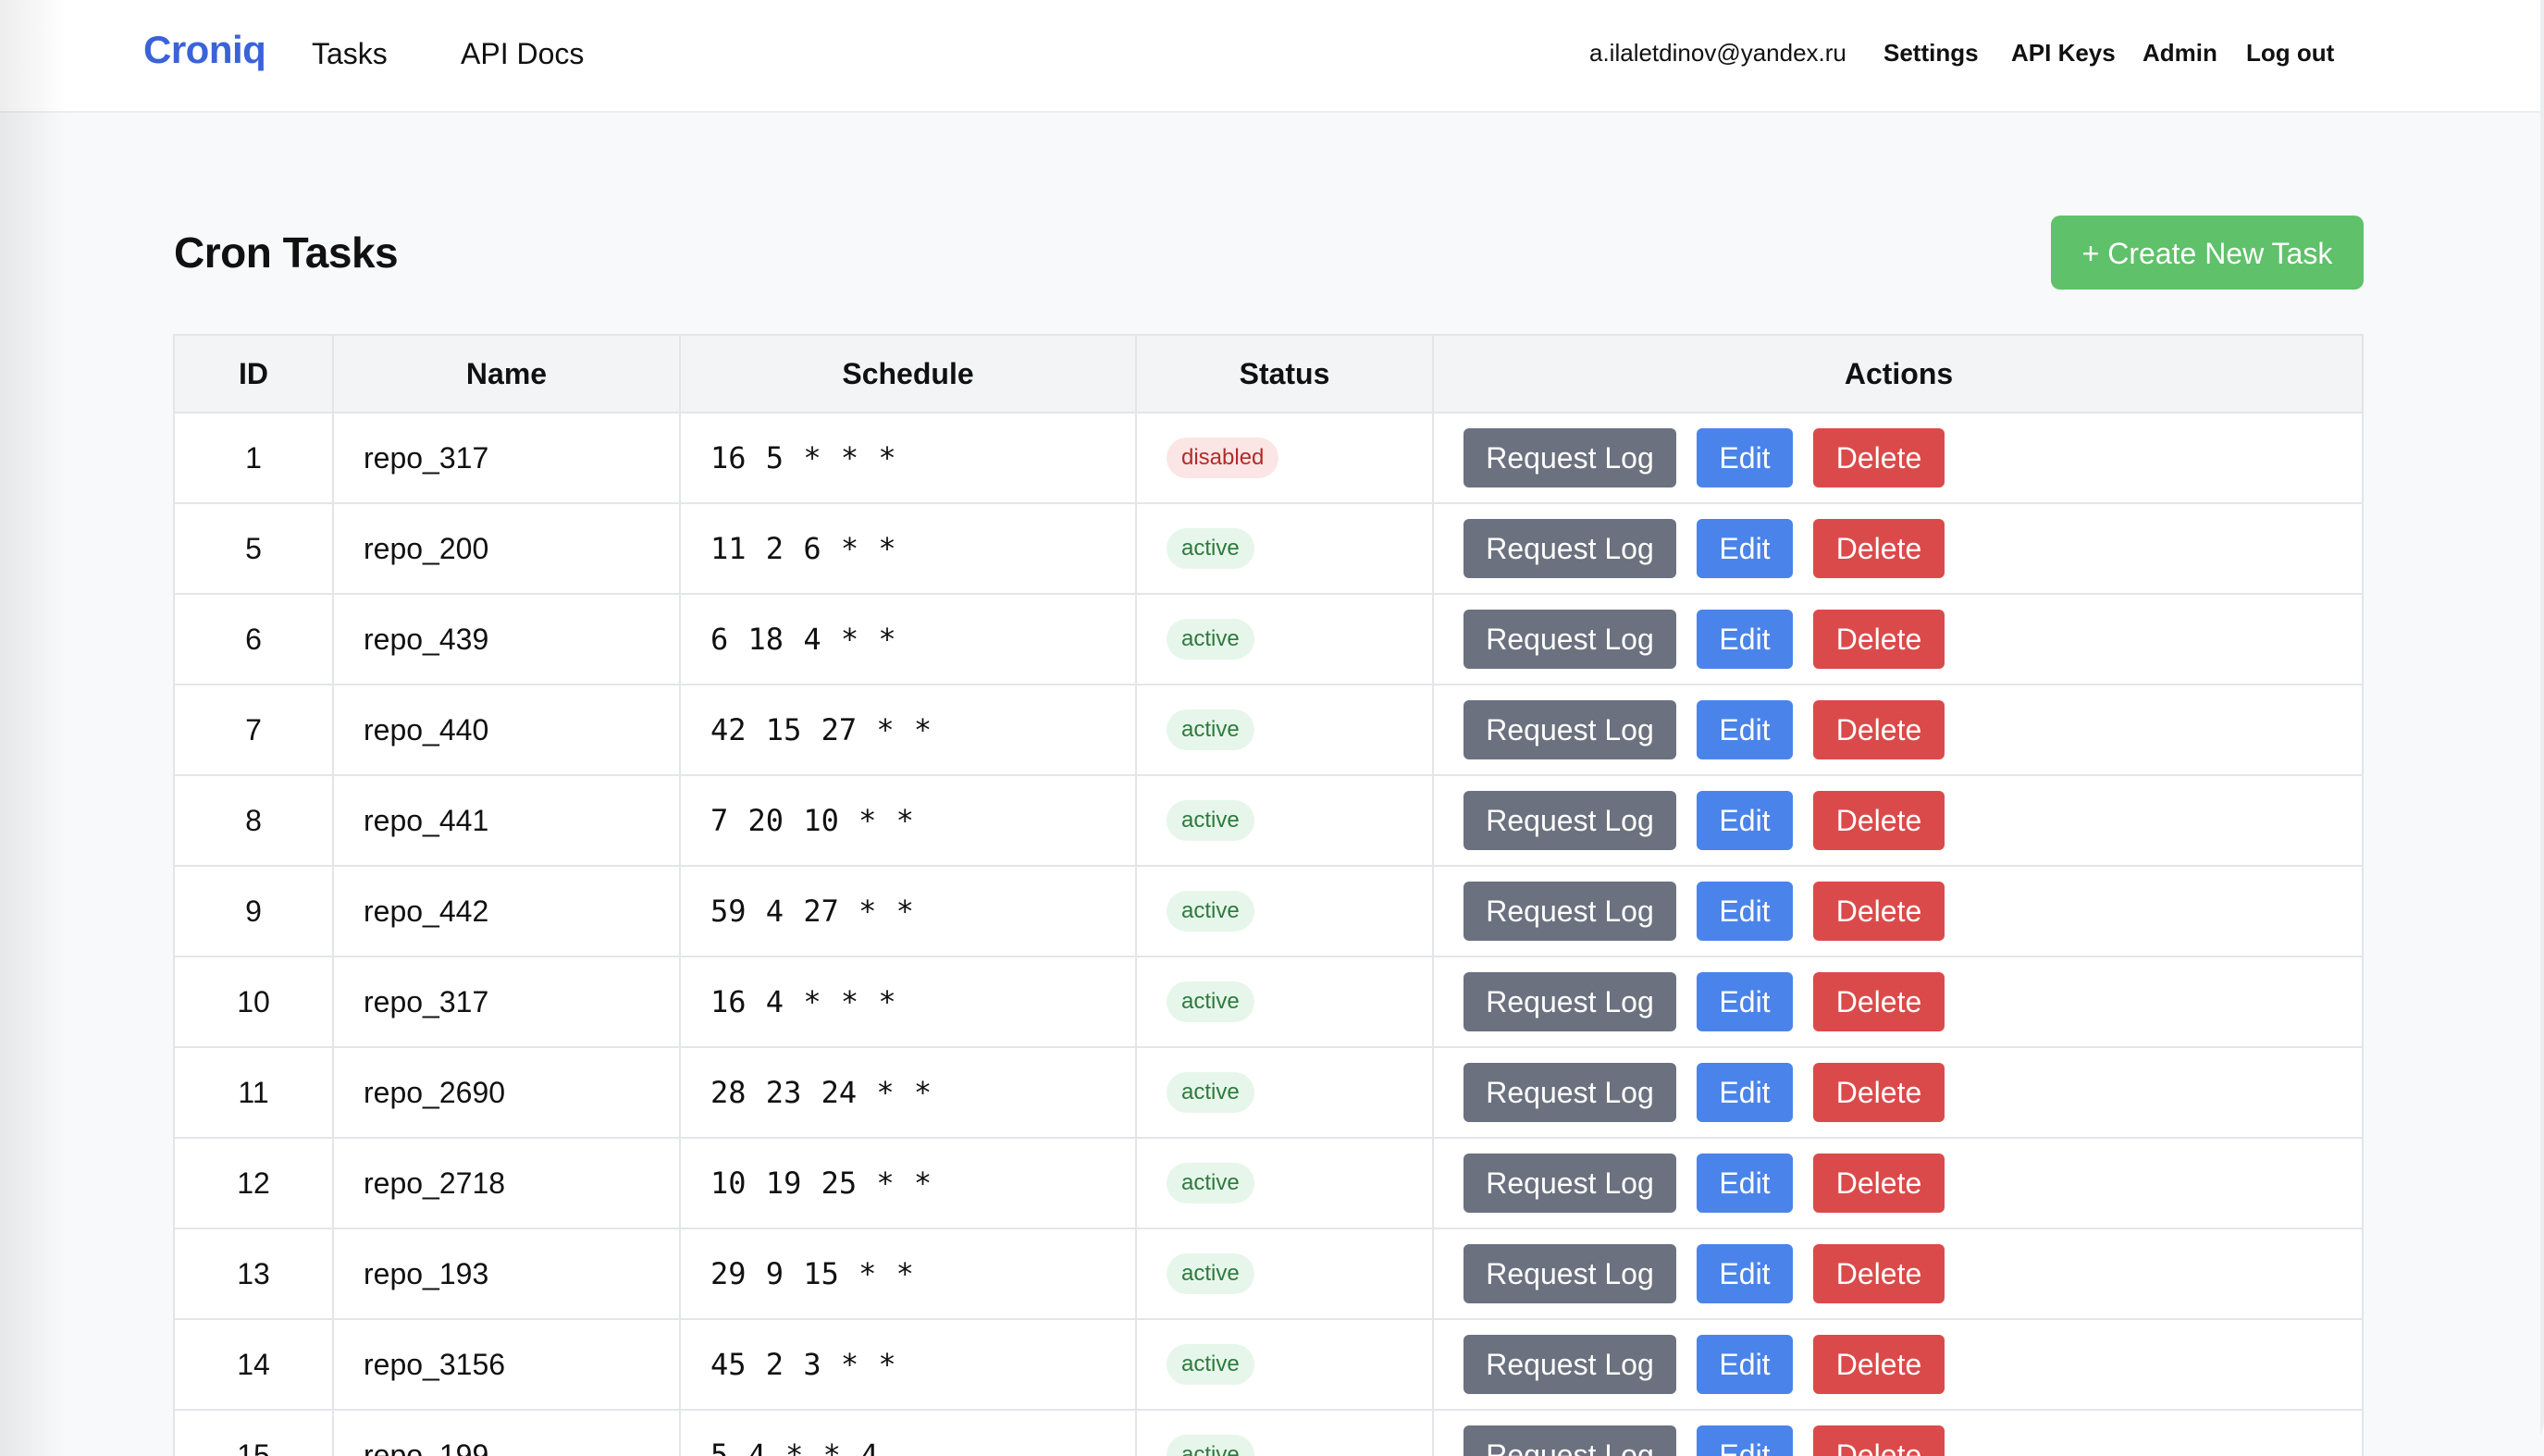 The image size is (2544, 1456). I want to click on task-schedule: 16 4 * * *, so click(908, 1002).